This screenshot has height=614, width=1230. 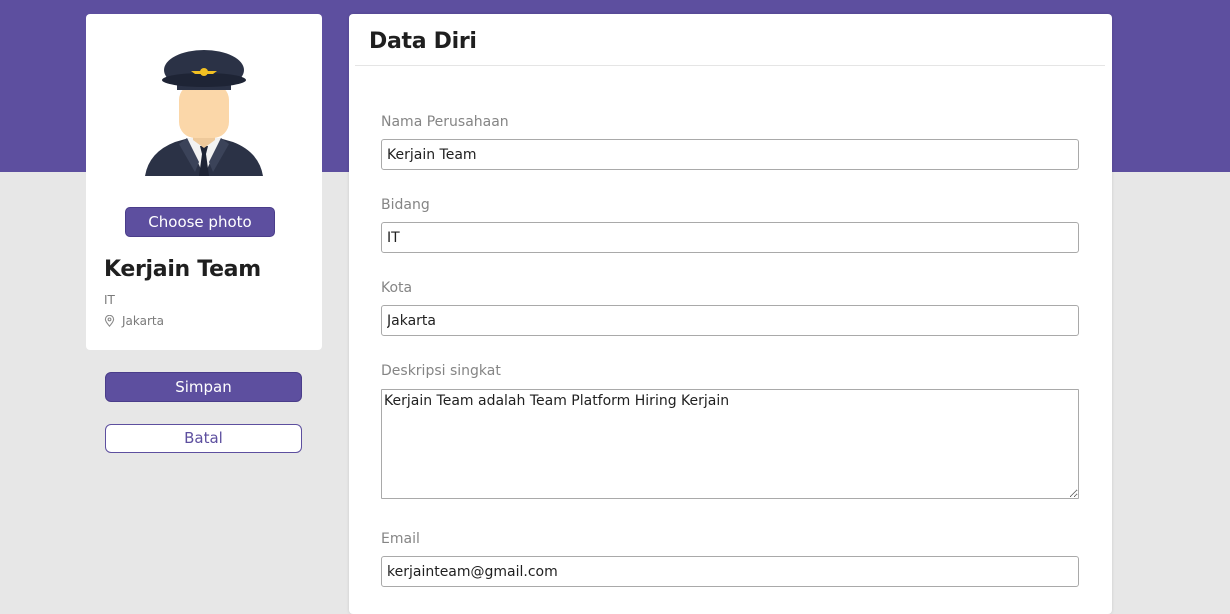 What do you see at coordinates (109, 300) in the screenshot?
I see `profile-company-field: IT` at bounding box center [109, 300].